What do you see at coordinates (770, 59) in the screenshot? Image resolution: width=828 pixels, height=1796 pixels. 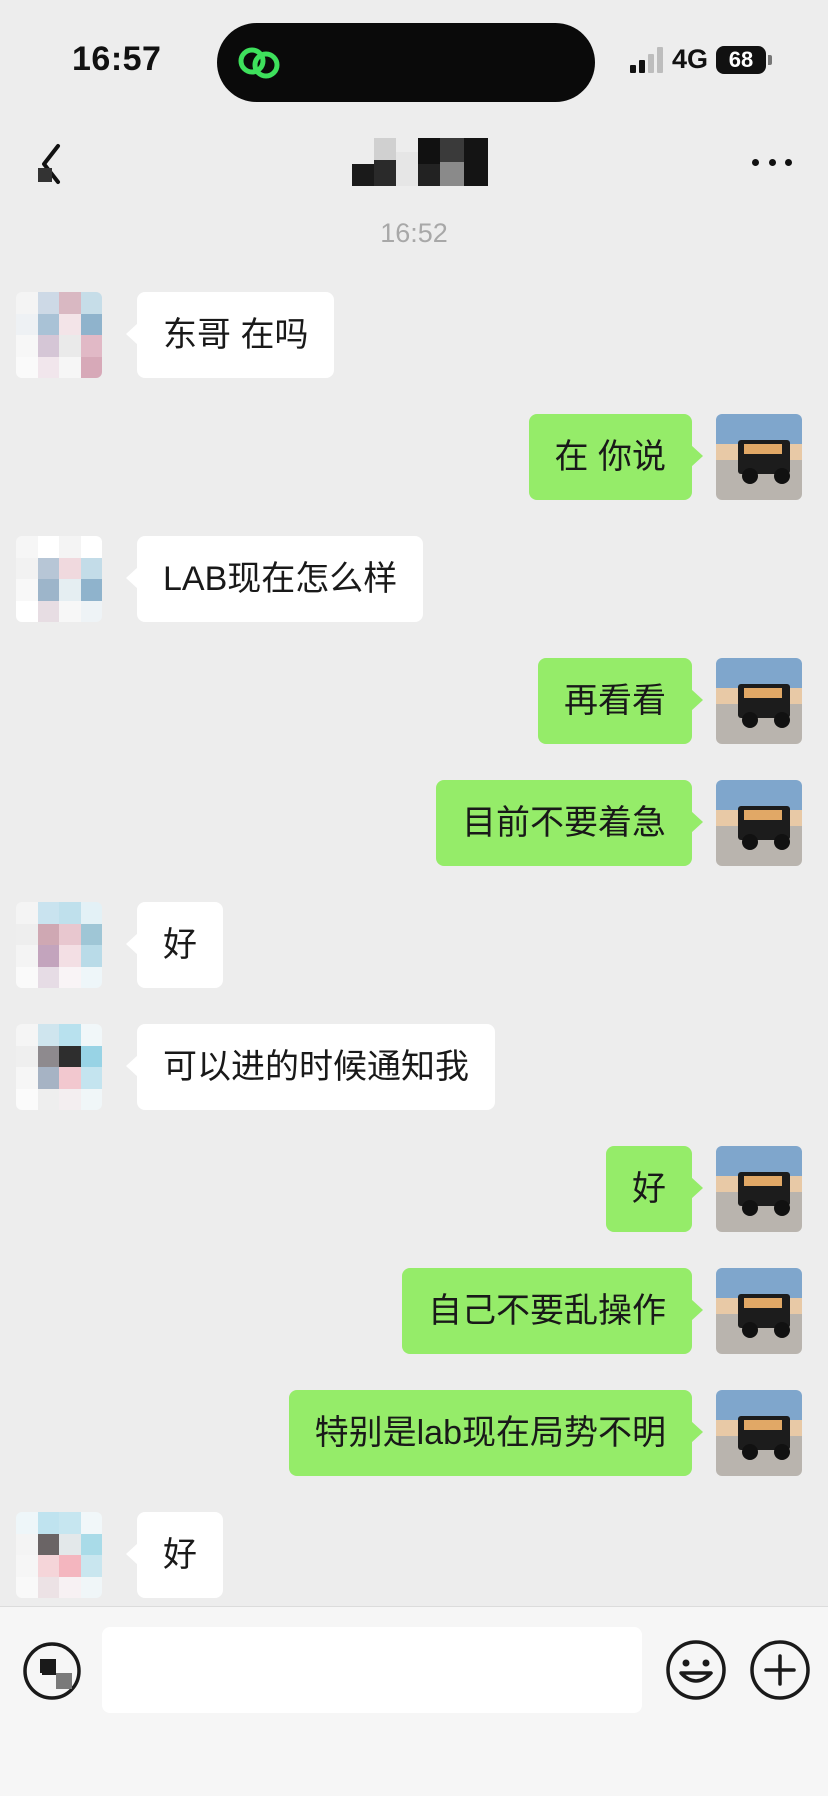 I see `battery-tip` at bounding box center [770, 59].